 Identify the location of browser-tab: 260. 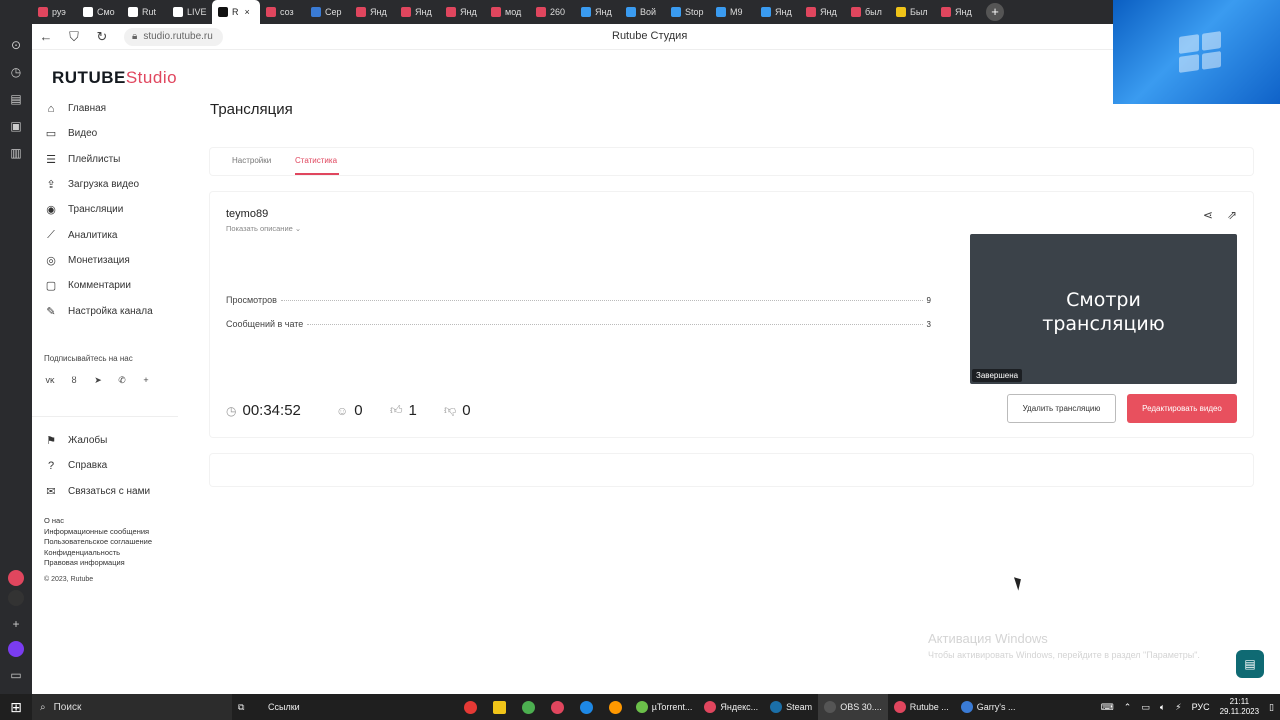
(552, 12).